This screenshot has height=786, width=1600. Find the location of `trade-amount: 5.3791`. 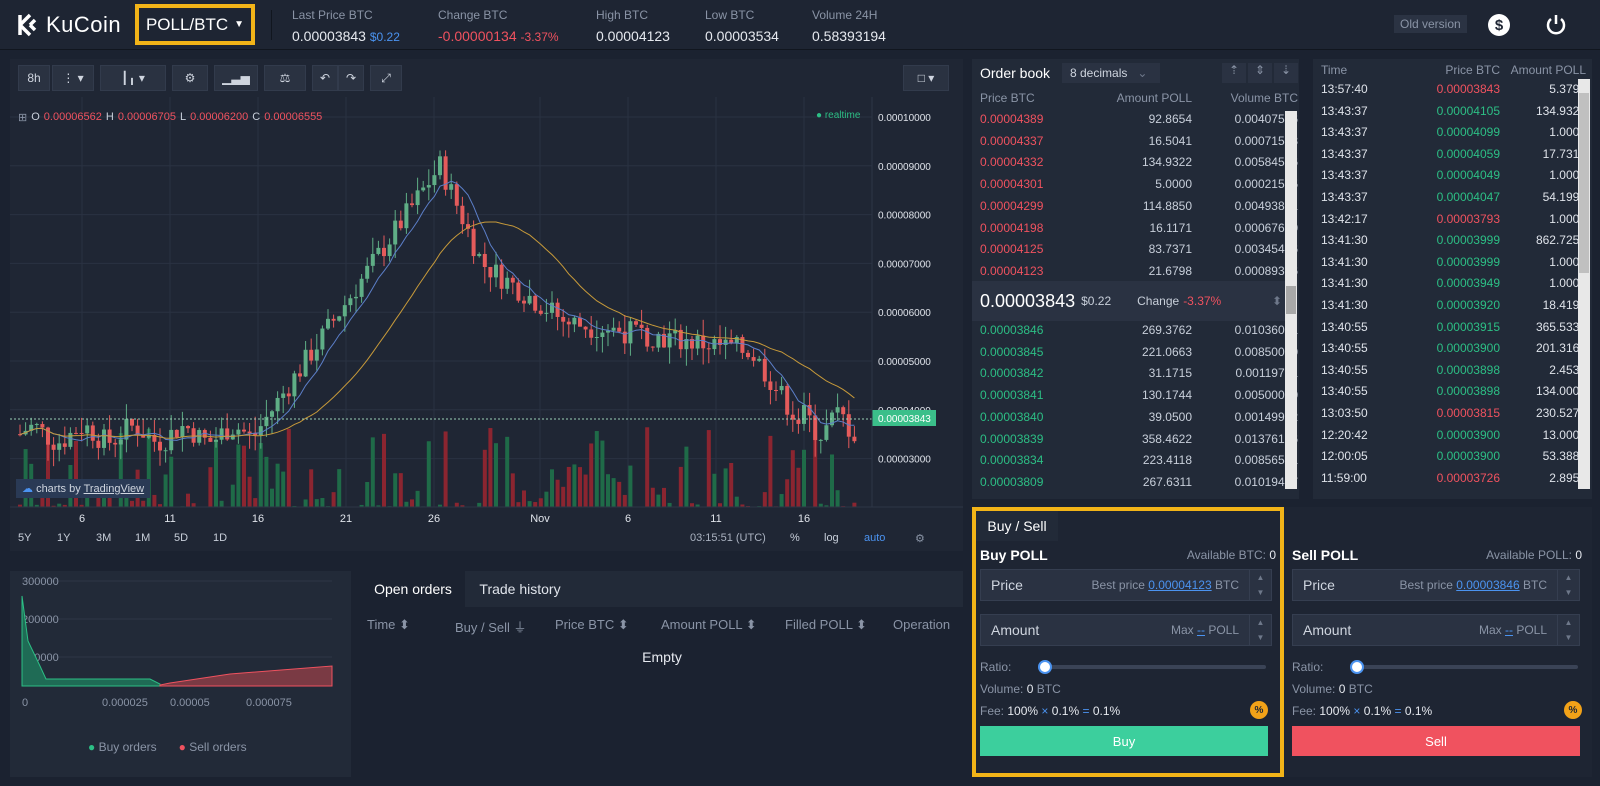

trade-amount: 5.3791 is located at coordinates (1567, 89).